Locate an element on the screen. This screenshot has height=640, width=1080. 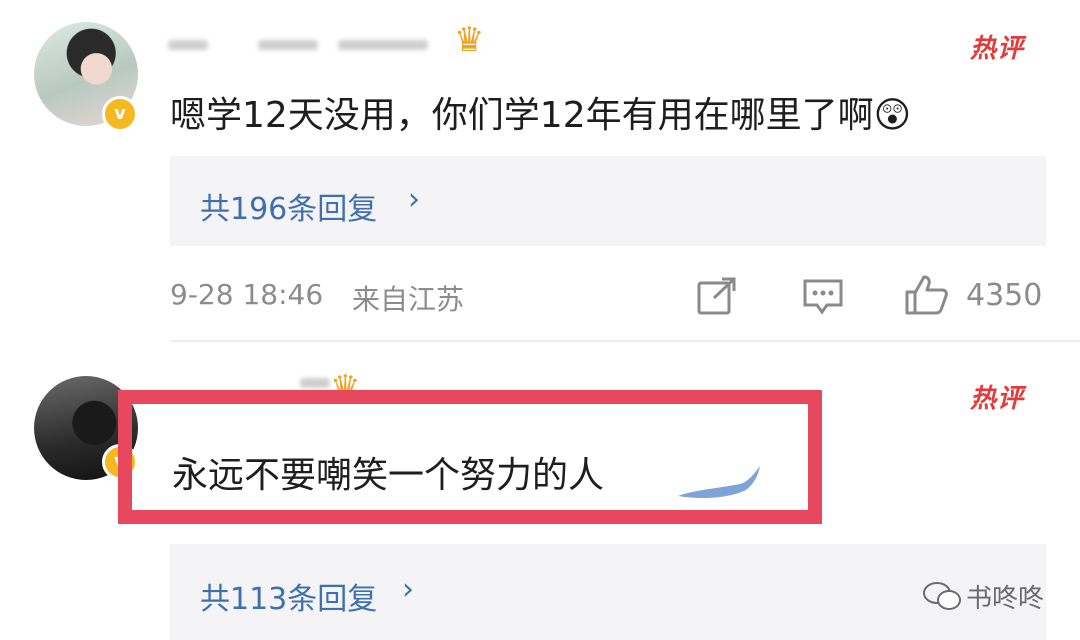
surprised-emoji-icon: 😲 is located at coordinates (892, 115).